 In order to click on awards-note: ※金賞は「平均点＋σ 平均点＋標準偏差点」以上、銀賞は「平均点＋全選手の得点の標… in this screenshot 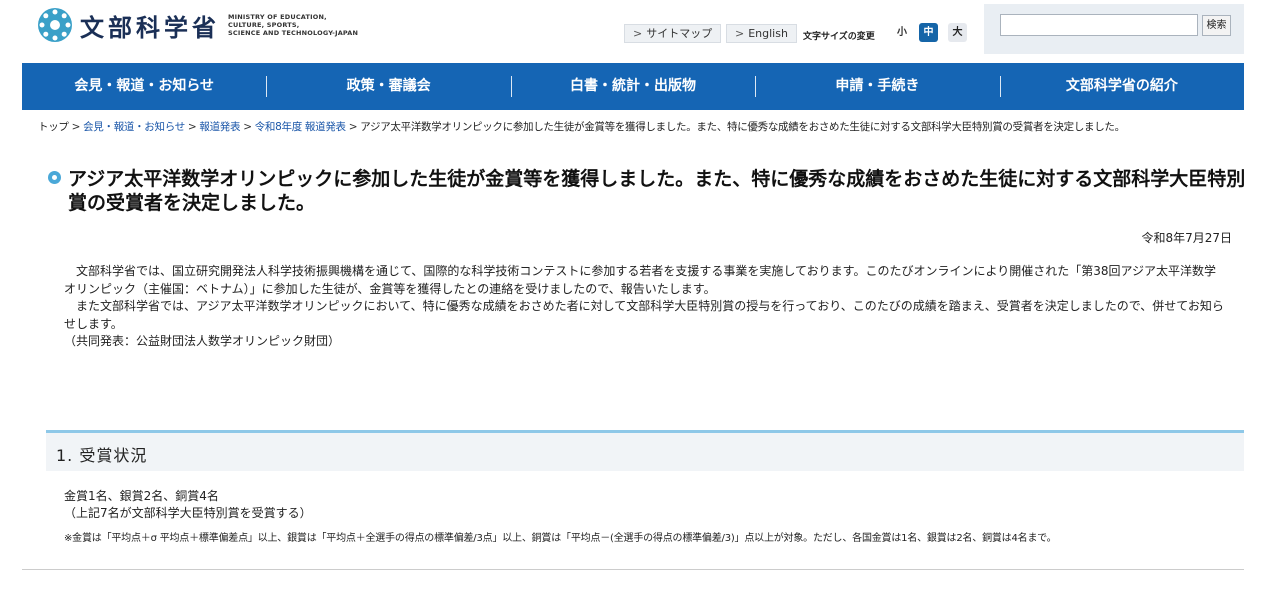, I will do `click(560, 538)`.